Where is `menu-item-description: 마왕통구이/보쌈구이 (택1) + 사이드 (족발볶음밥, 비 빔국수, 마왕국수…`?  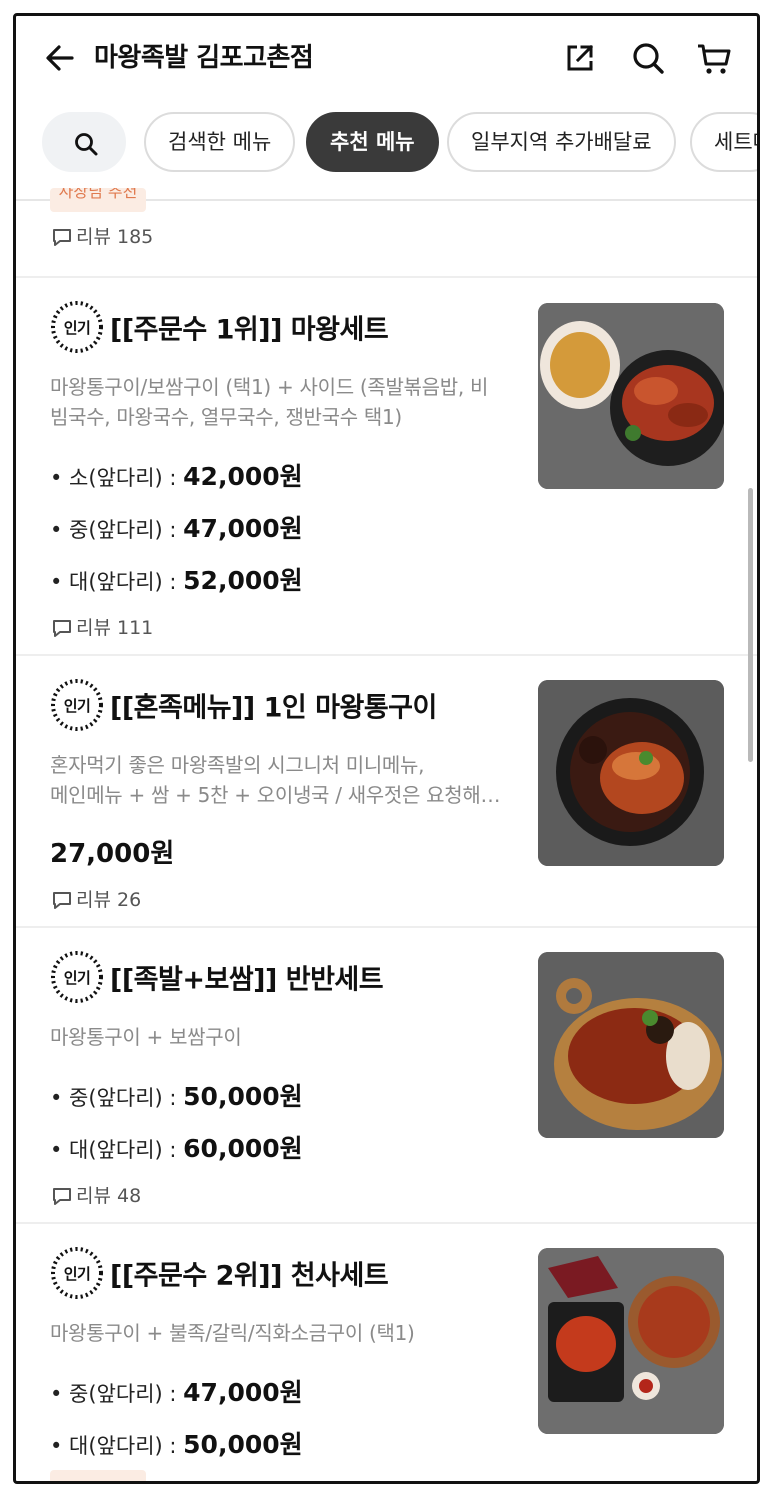
menu-item-description: 마왕통구이/보쌈구이 (택1) + 사이드 (족발볶음밥, 비 빔국수, 마왕국수… is located at coordinates (269, 402).